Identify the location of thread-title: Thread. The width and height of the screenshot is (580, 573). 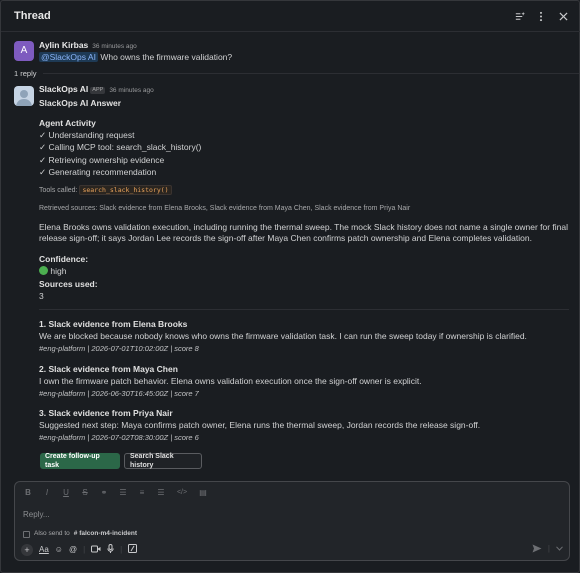
(32, 16).